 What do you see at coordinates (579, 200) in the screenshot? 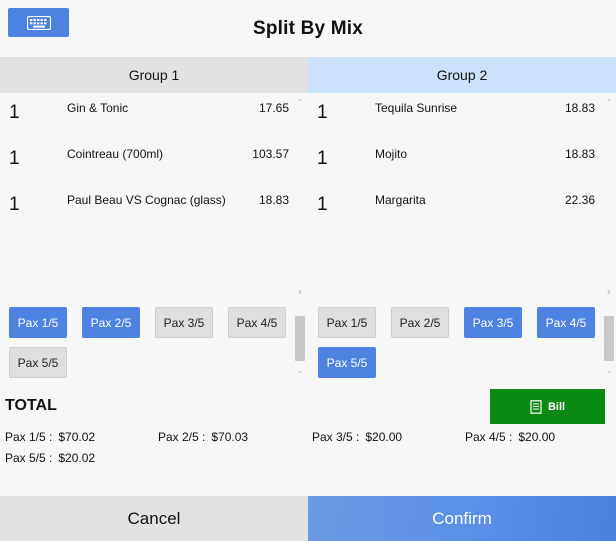
I see `item-price: 22.36` at bounding box center [579, 200].